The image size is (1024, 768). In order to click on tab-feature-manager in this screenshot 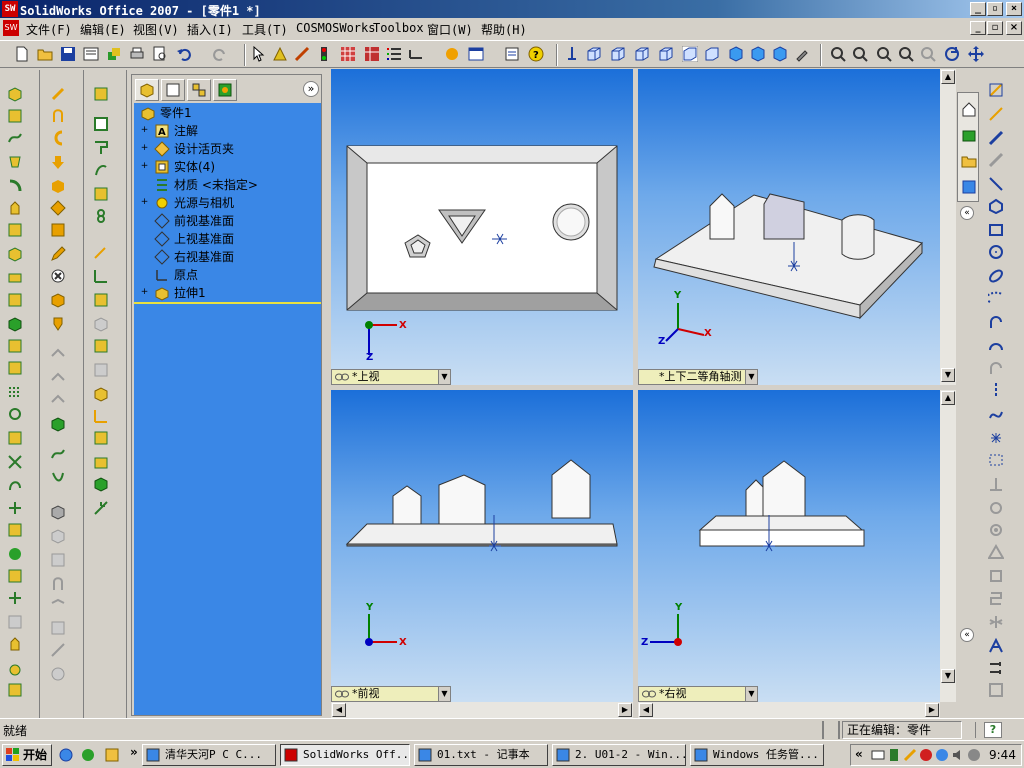, I will do `click(147, 90)`.